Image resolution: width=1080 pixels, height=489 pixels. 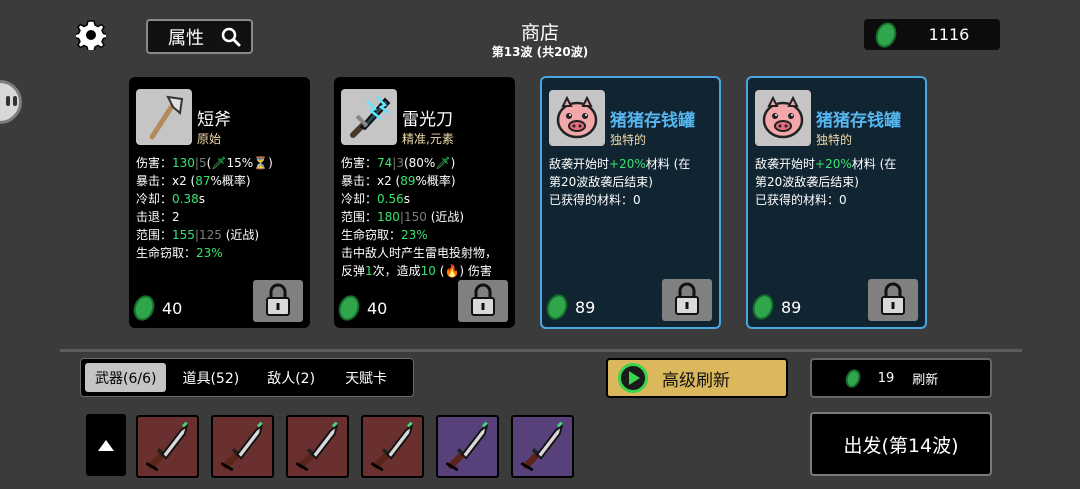 I want to click on reroll-button: 19 刷新, so click(x=901, y=378).